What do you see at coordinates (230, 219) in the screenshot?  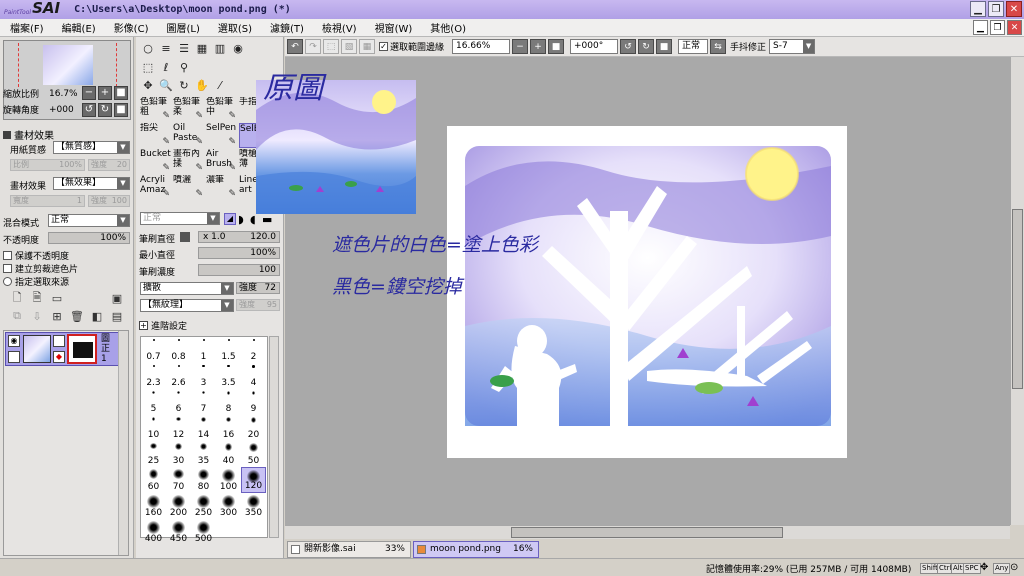 I see `brush-shape-sharp: ◢` at bounding box center [230, 219].